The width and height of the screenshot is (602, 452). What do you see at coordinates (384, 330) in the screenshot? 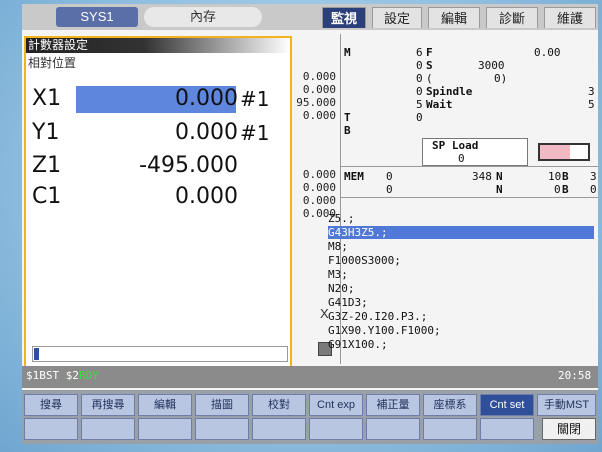
I see `program-line: G1X90.Y100.F1000;` at bounding box center [384, 330].